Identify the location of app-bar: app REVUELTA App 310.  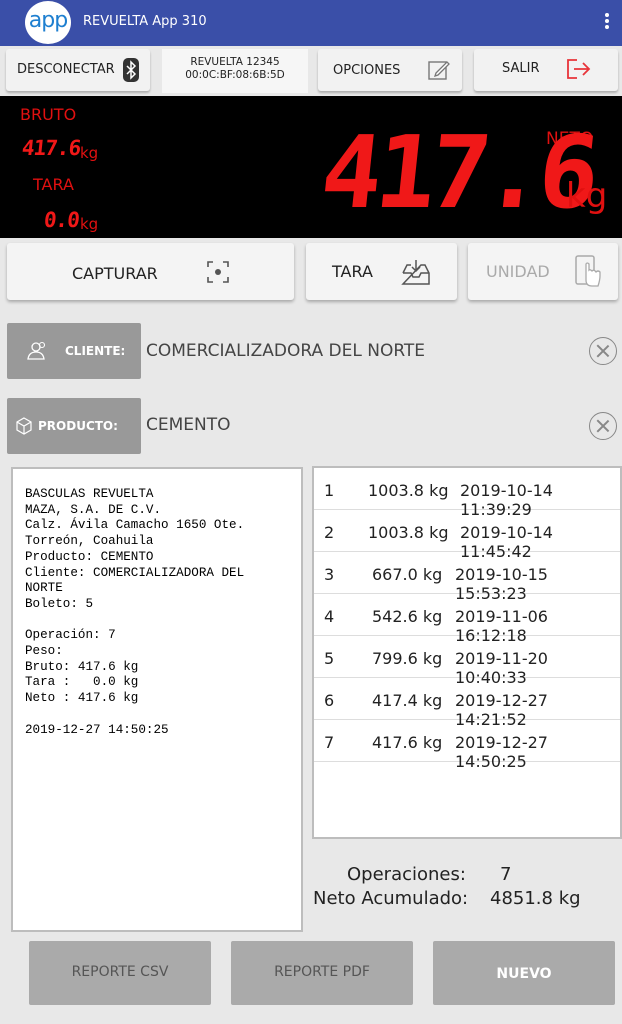
(311, 23).